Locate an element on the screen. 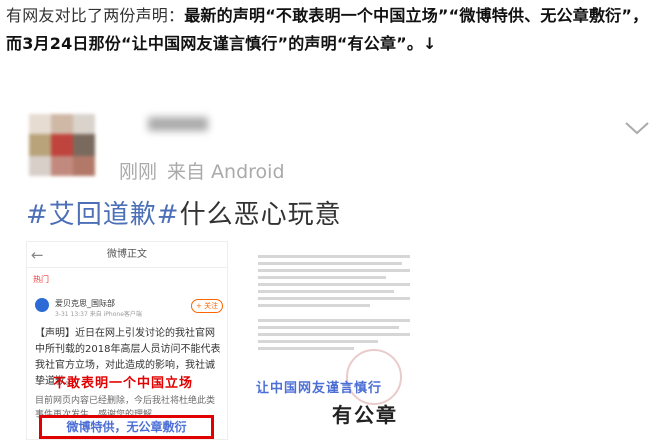 Image resolution: width=660 pixels, height=440 pixels. red-caption: 不敢表明一个中国立场 is located at coordinates (123, 383).